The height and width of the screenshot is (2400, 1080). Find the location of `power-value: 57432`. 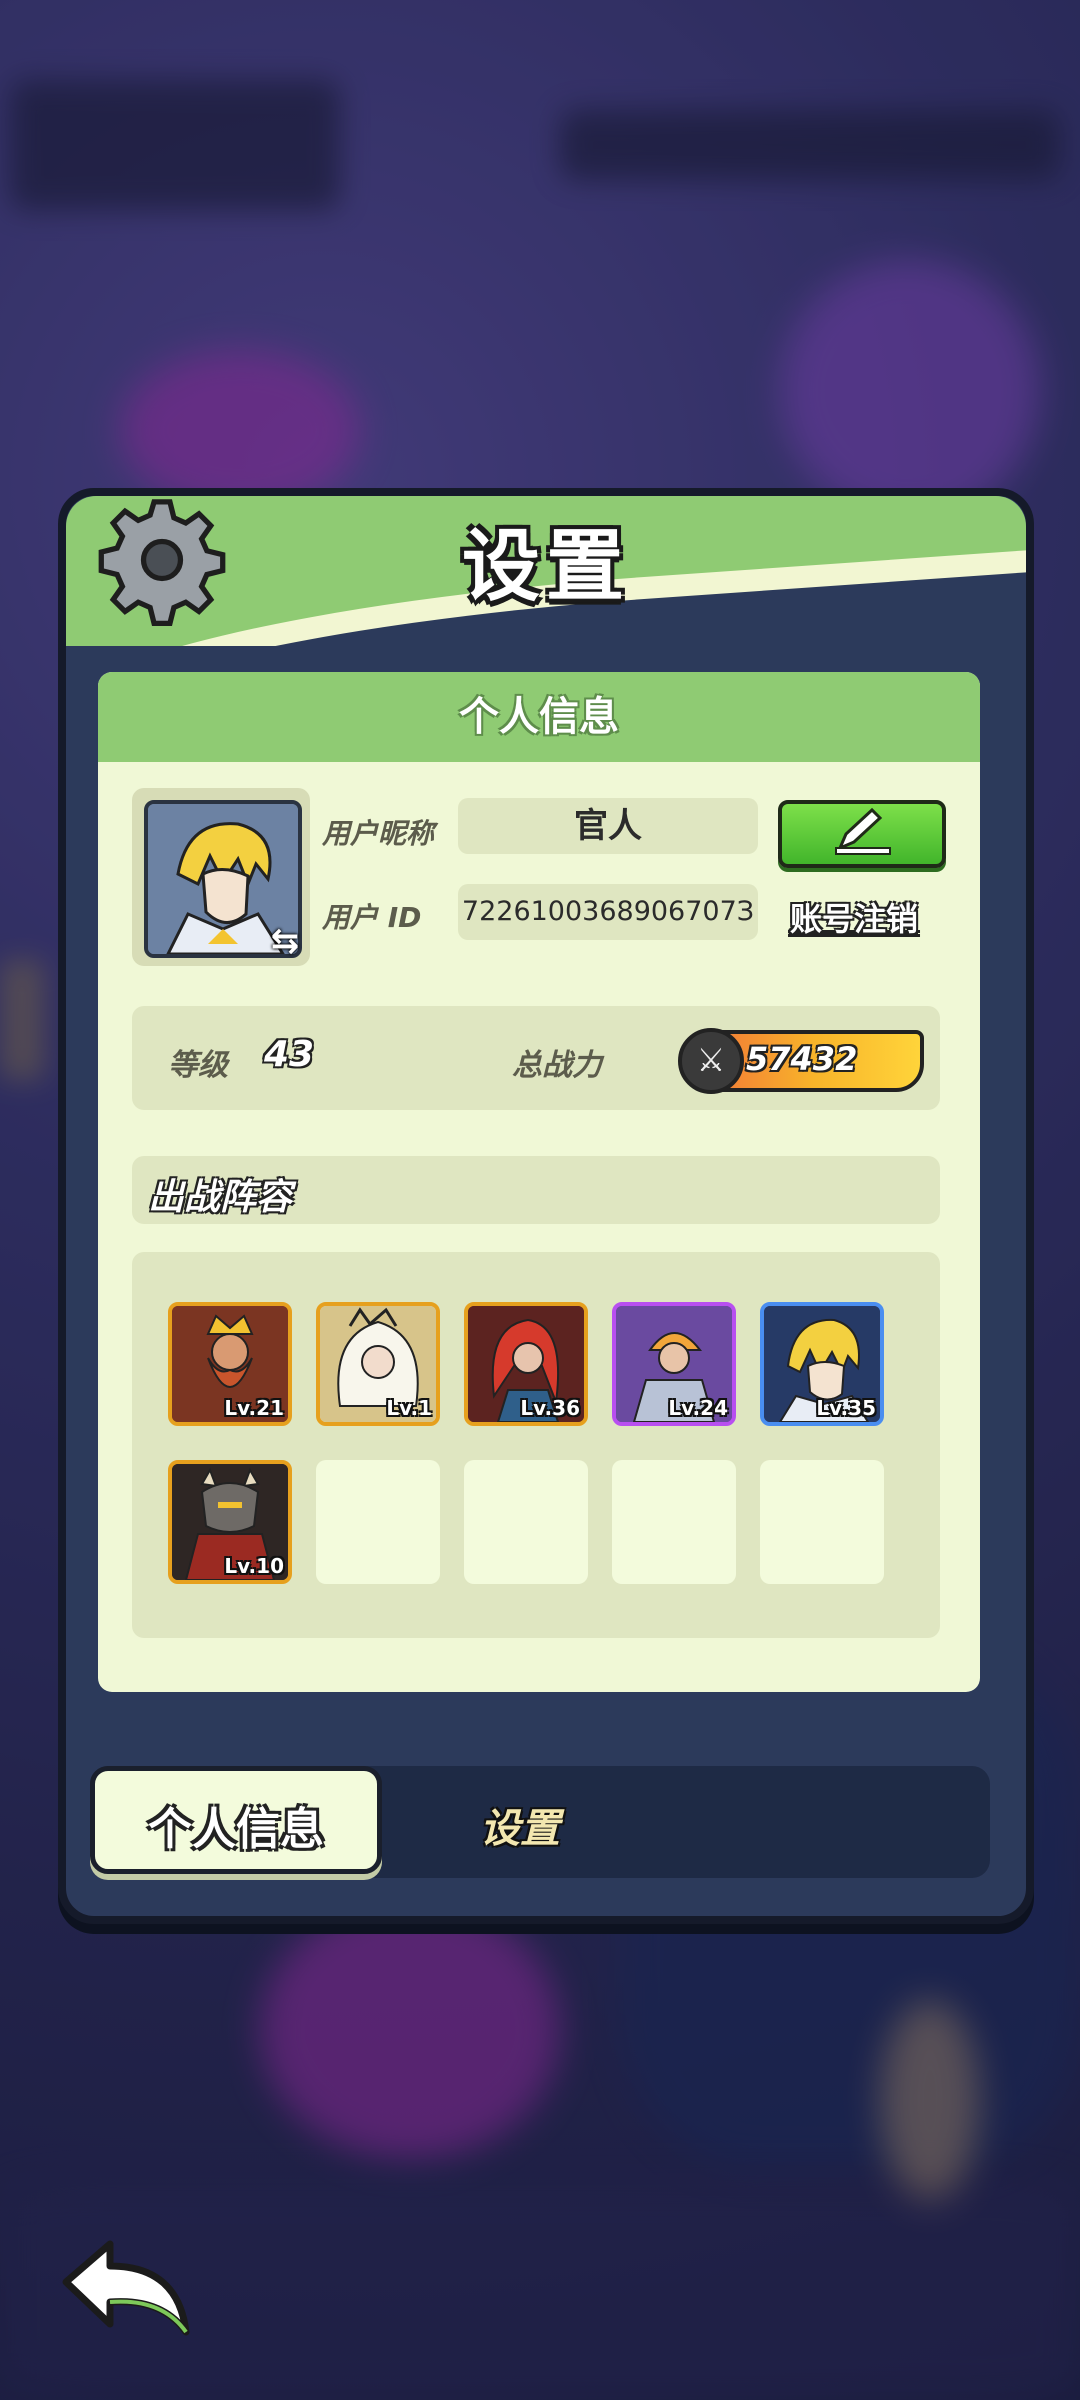

power-value: 57432 is located at coordinates (802, 1059).